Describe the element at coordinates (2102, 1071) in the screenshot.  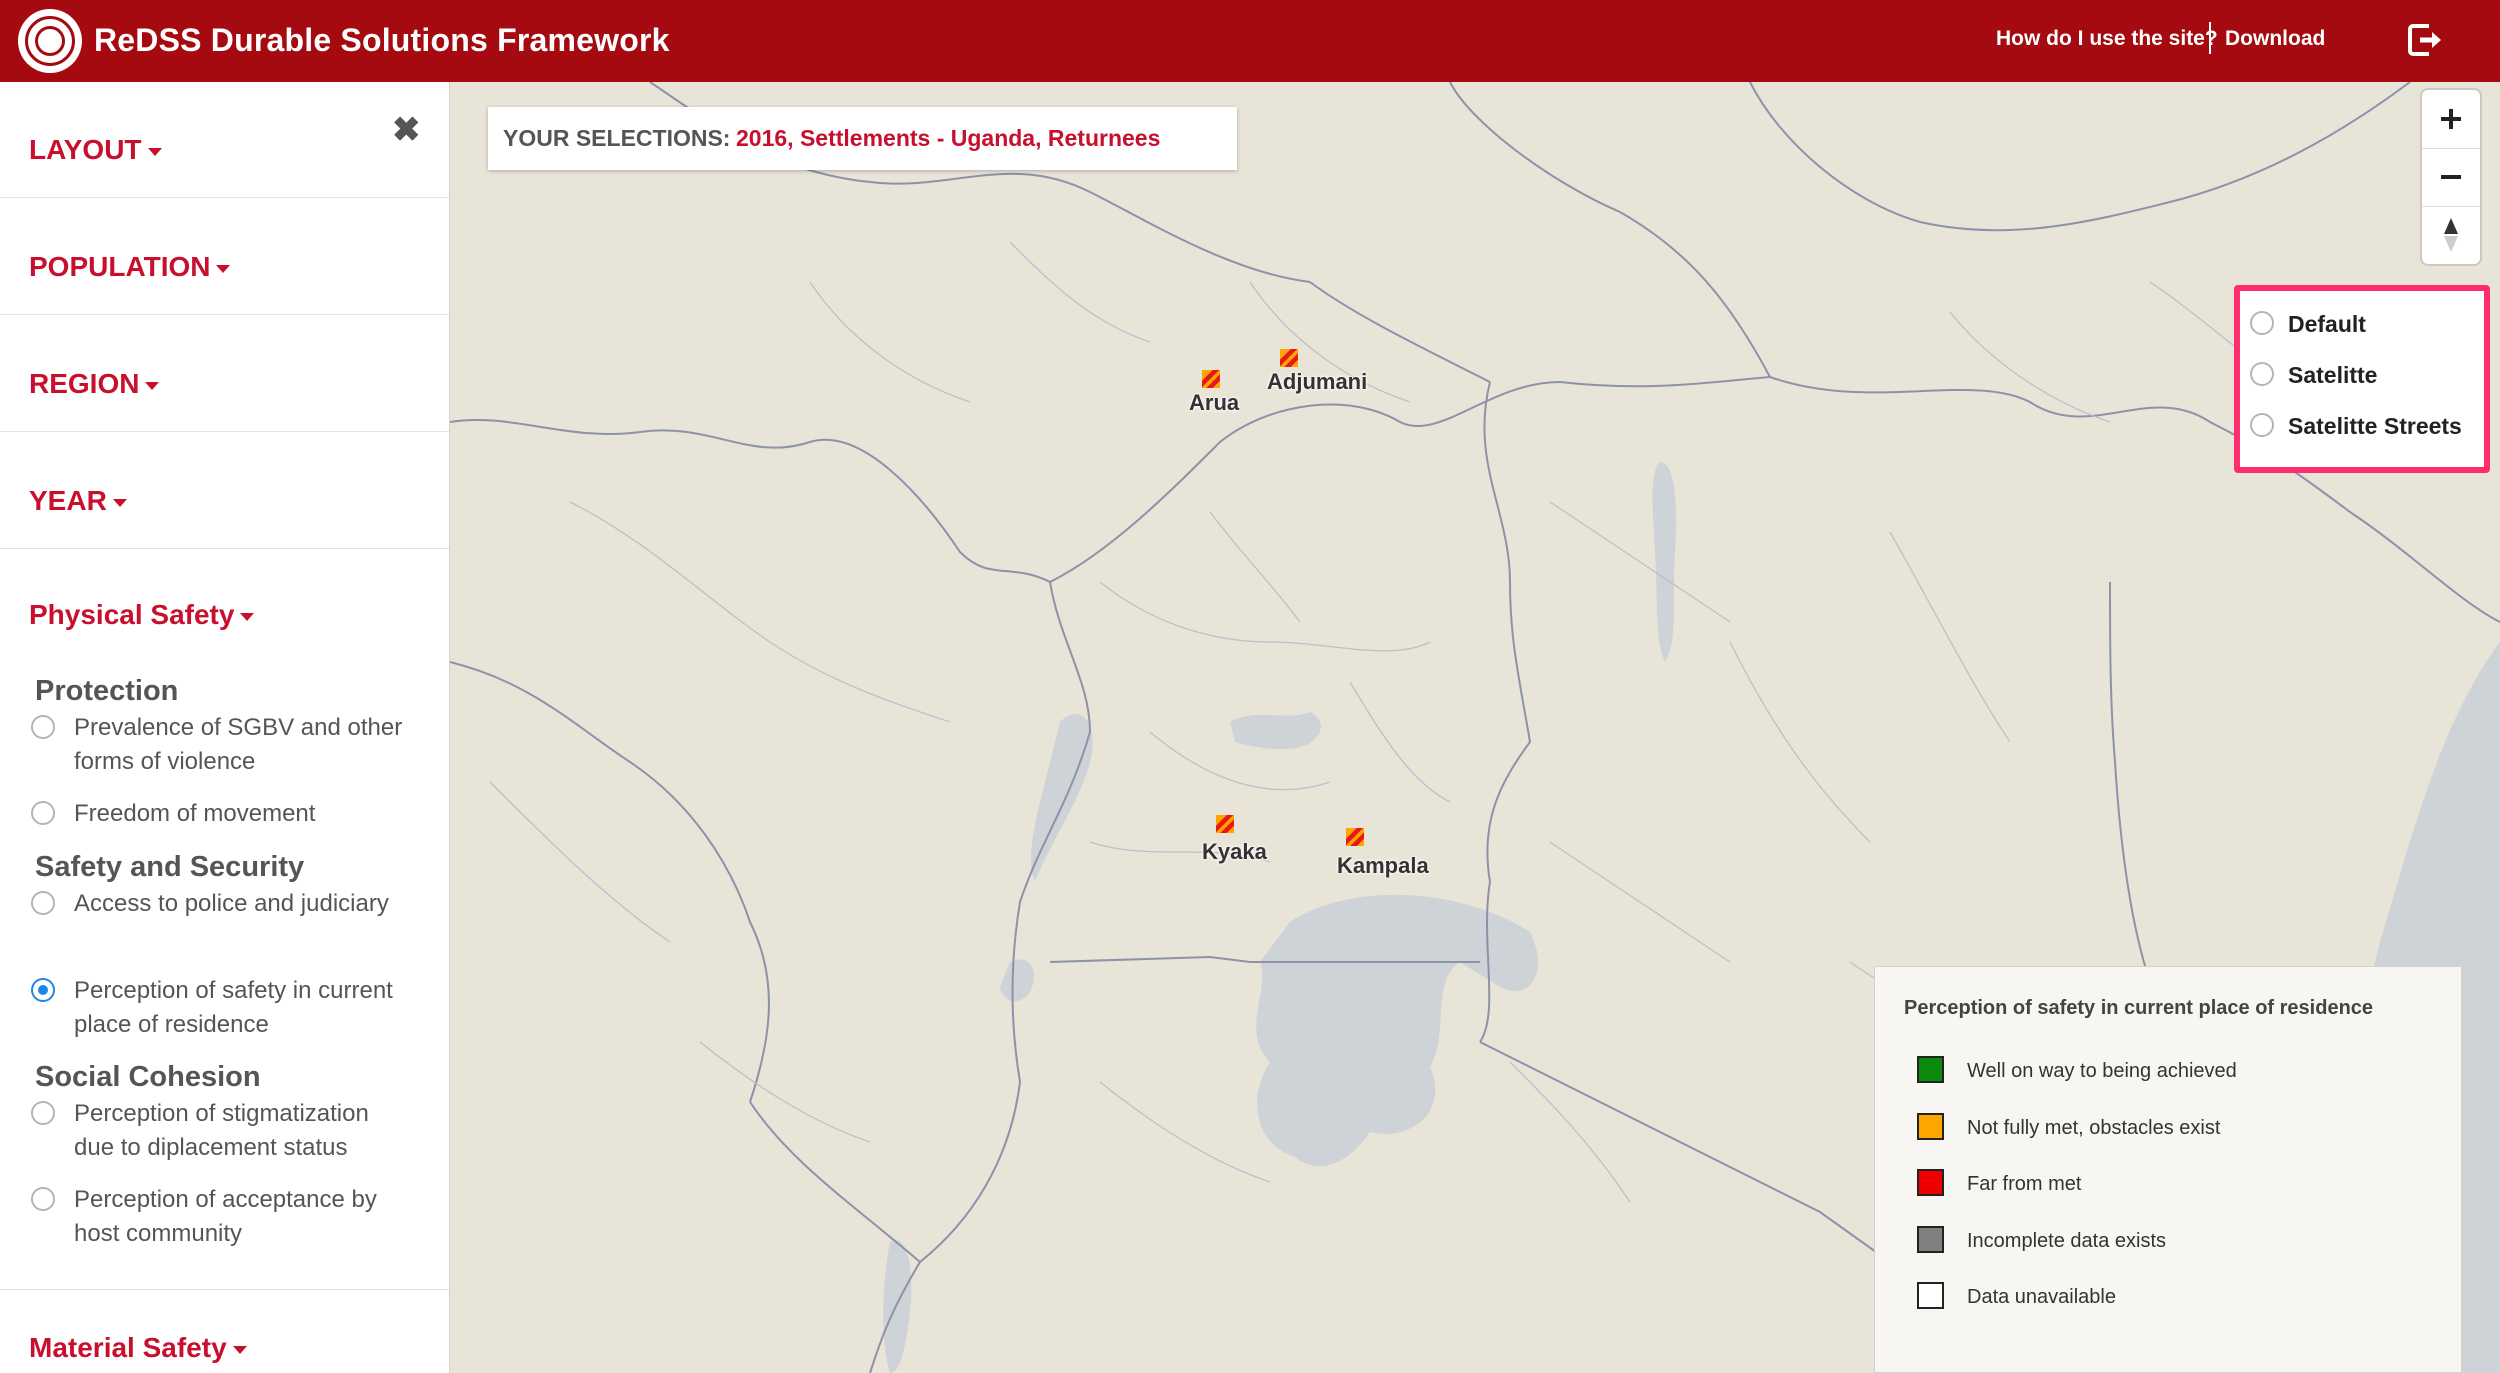
I see `legend-label: Well on way to being achieved` at that location.